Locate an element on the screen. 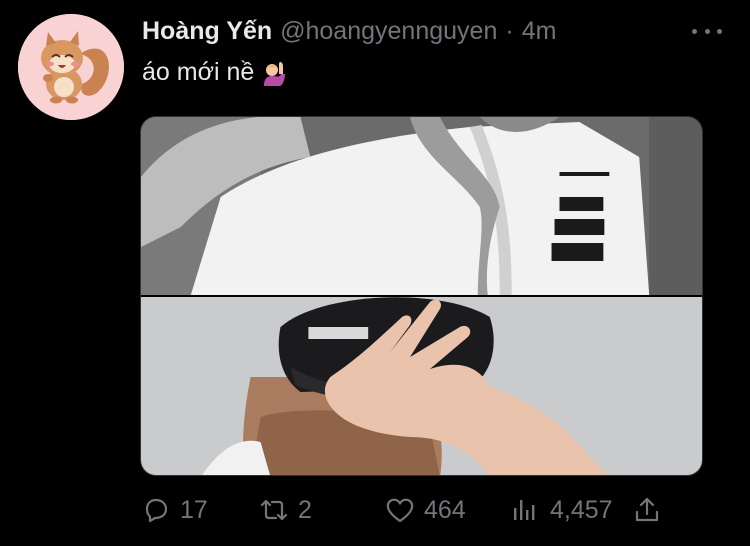  tweet-text: áo mới nề is located at coordinates (215, 72).